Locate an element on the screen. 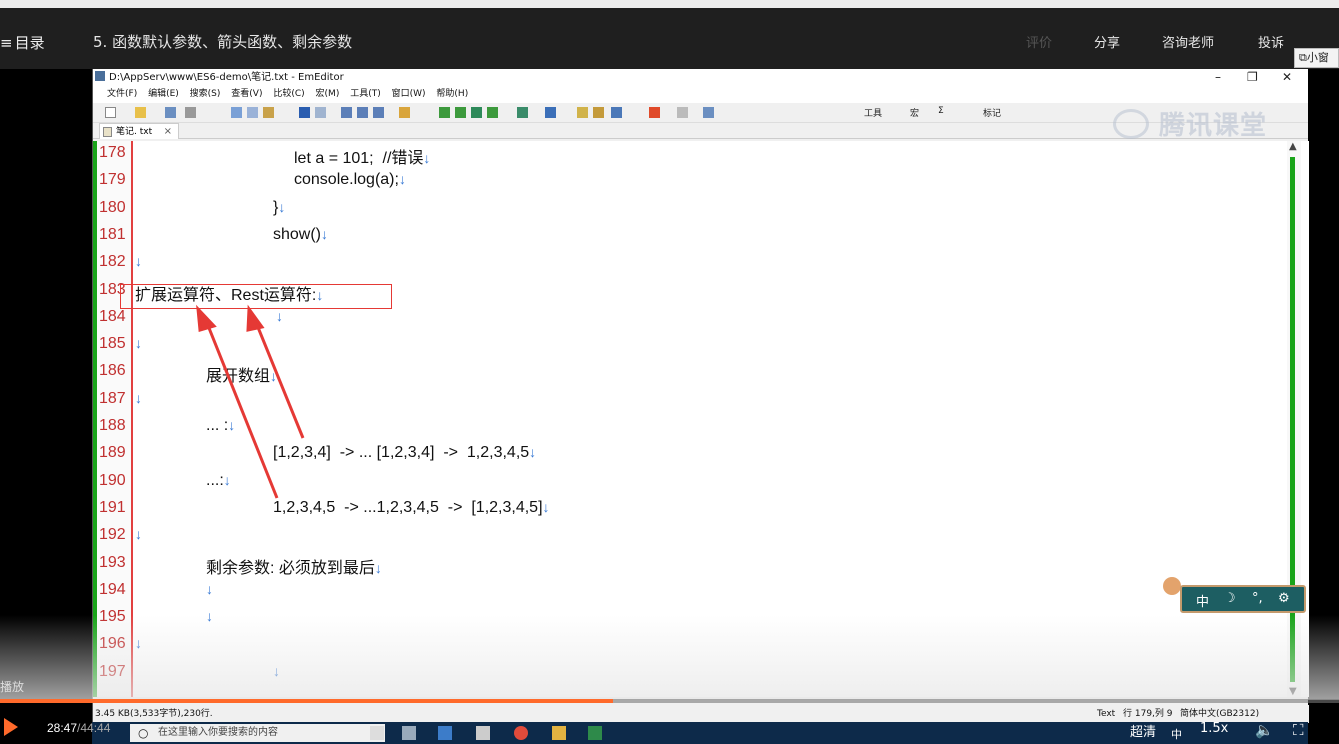 Image resolution: width=1339 pixels, height=744 pixels. rate-button: 评价 is located at coordinates (1039, 41).